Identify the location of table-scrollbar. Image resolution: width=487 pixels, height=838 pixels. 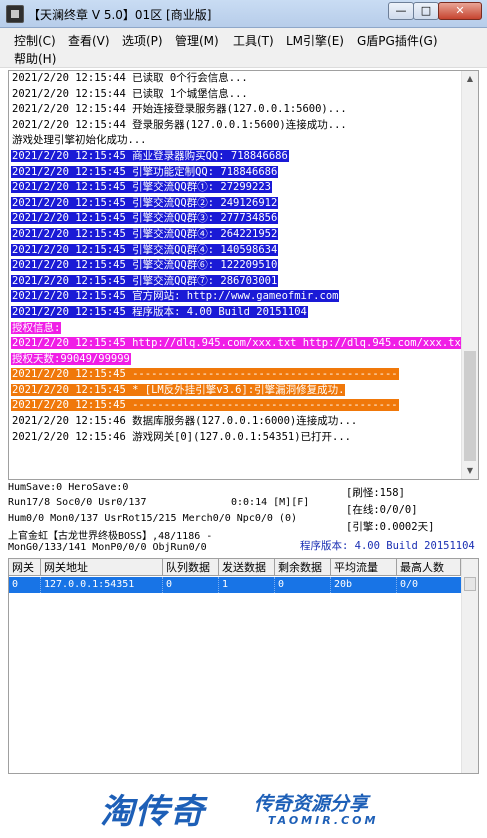
(469, 666).